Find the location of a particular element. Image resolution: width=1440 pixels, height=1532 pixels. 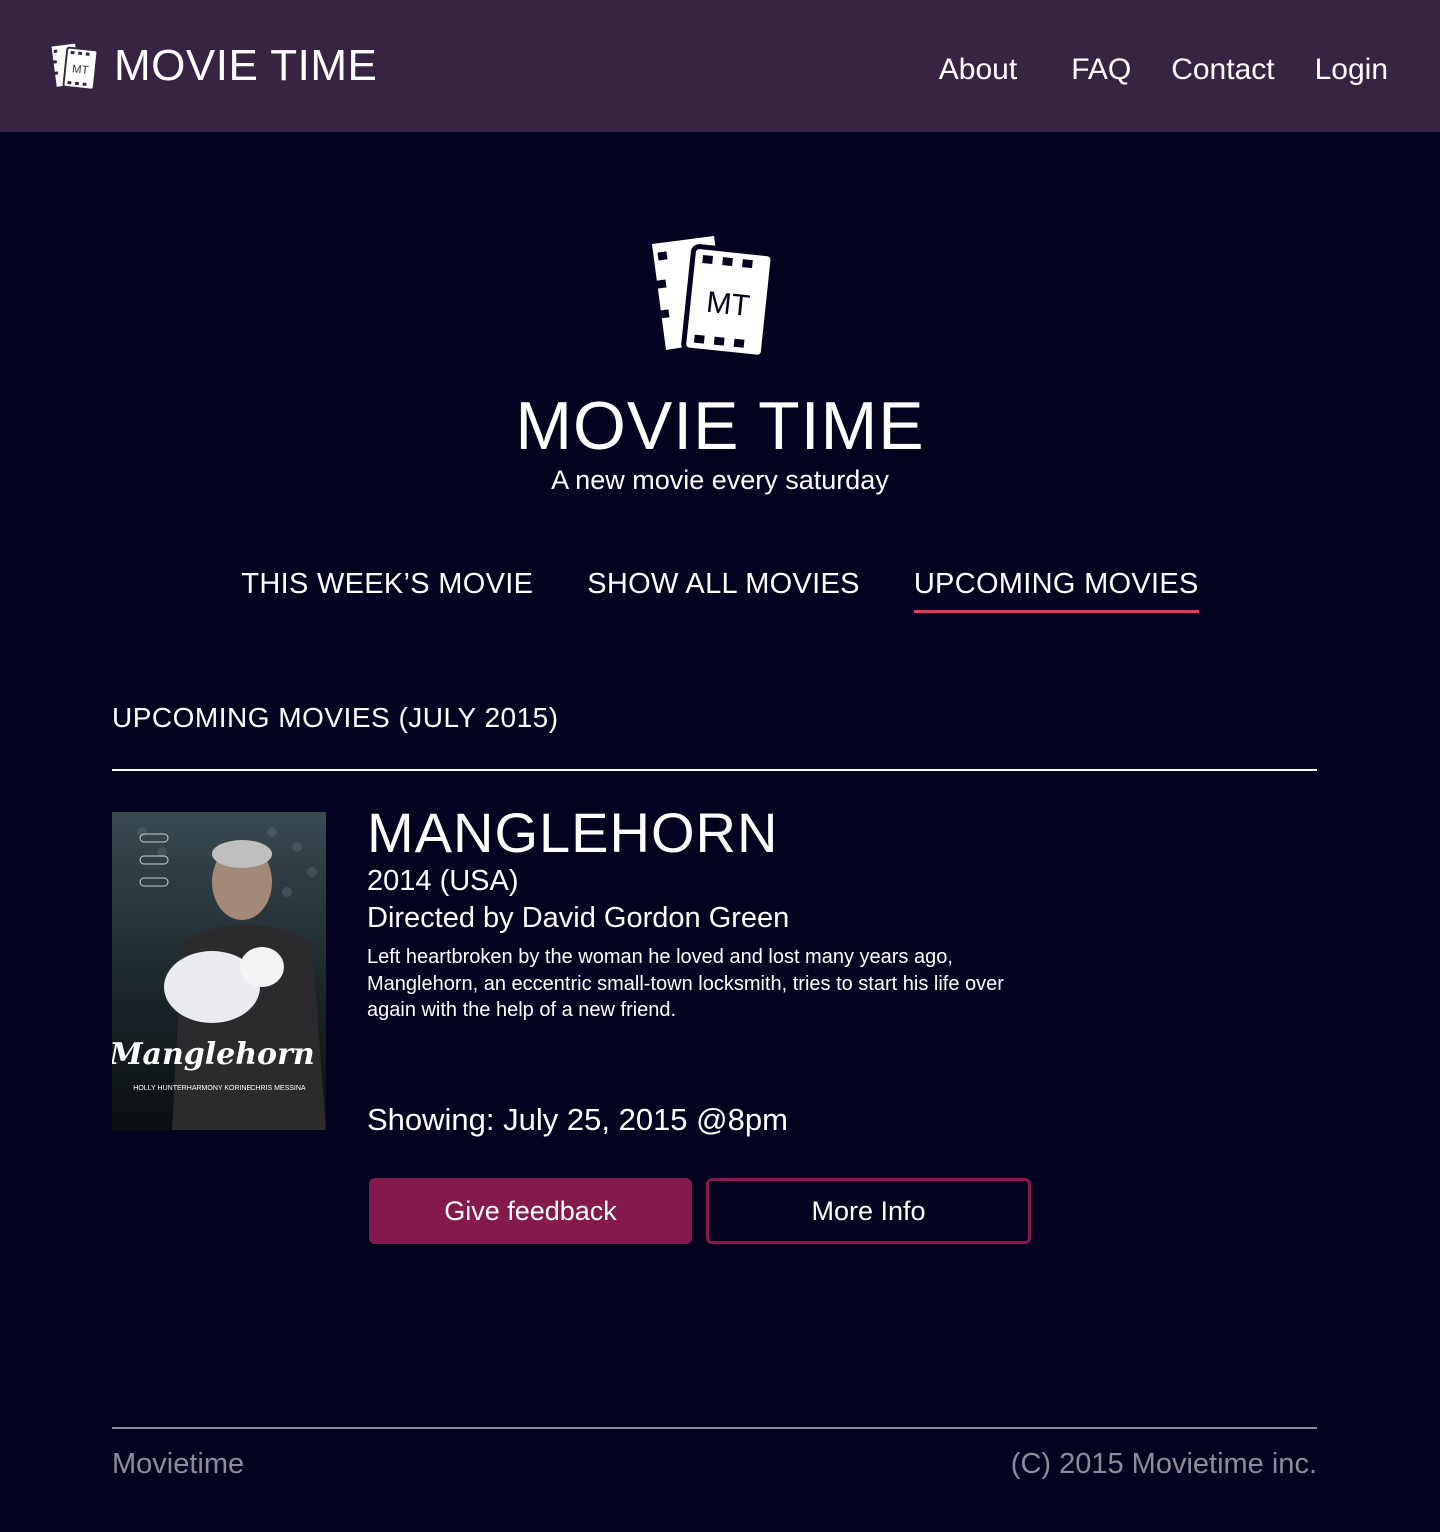

tab-upcoming-movies: UPCOMING MOVIES is located at coordinates (1056, 589).